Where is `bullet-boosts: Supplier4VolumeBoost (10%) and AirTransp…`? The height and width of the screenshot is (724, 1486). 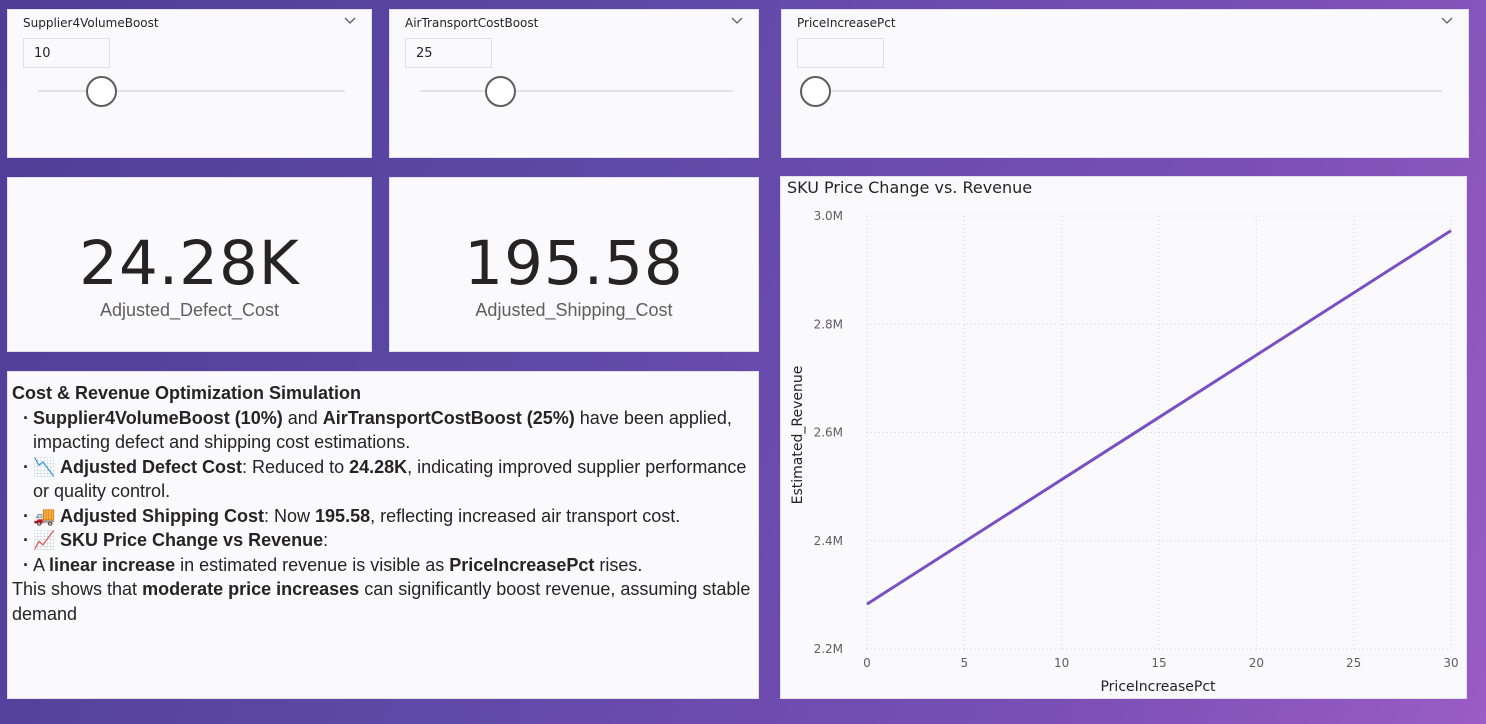
bullet-boosts: Supplier4VolumeBoost (10%) and AirTransp… is located at coordinates (383, 430).